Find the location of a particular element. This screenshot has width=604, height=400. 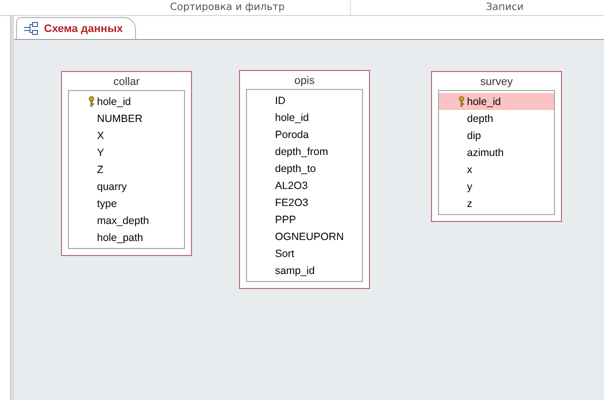

field-name: PPP is located at coordinates (285, 220).